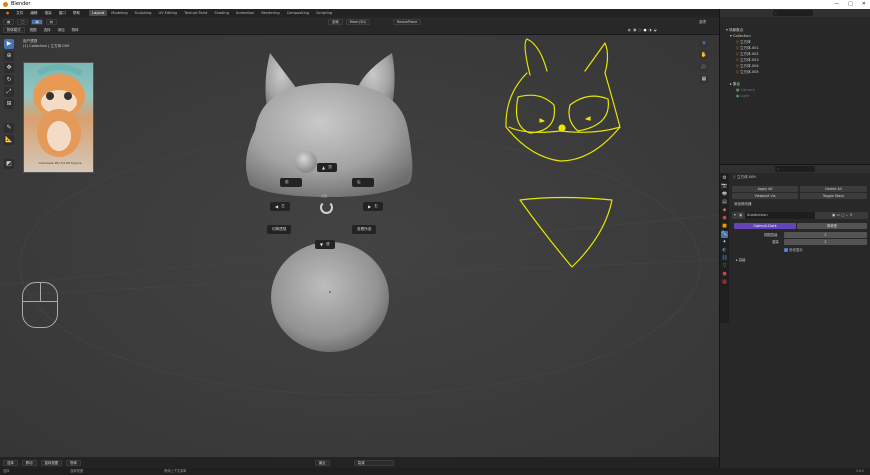 This screenshot has height=475, width=870. Describe the element at coordinates (407, 22) in the screenshot. I see `snap-dropdown: ResizePlane` at that location.